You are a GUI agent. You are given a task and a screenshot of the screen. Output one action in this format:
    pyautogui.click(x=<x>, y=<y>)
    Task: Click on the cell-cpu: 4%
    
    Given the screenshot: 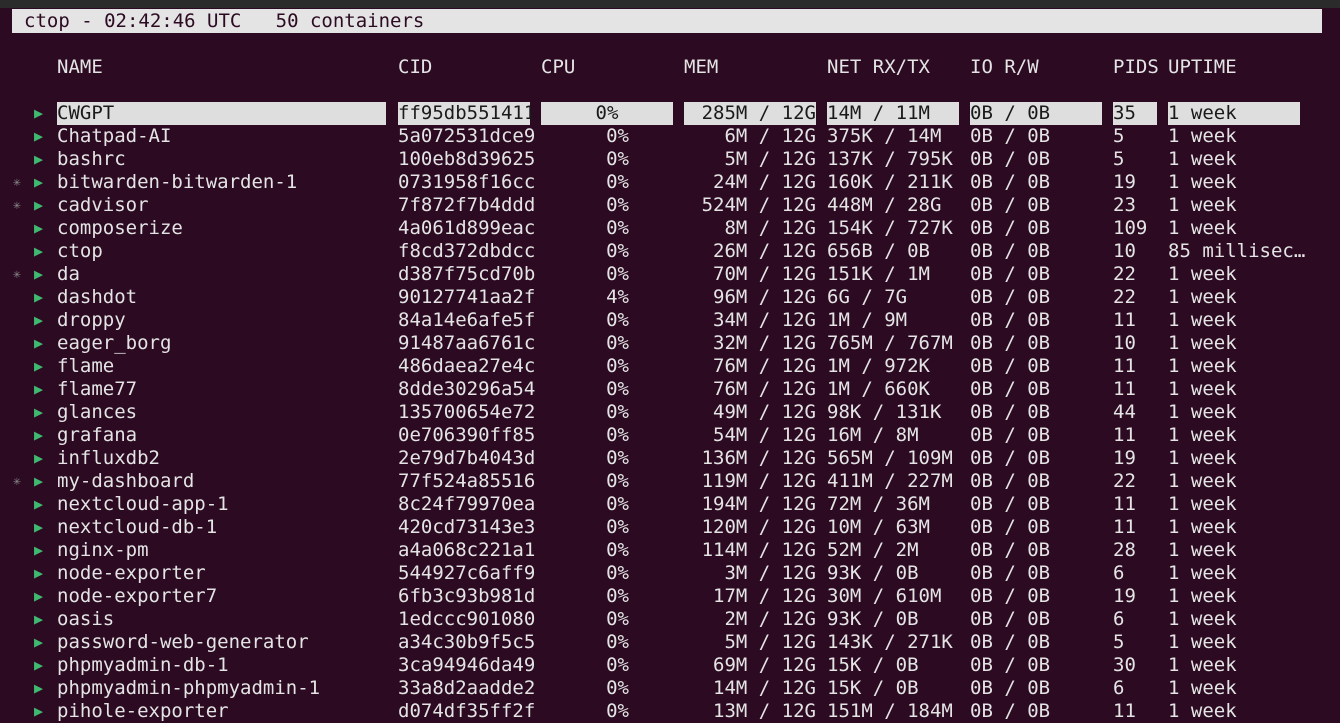 What is the action you would take?
    pyautogui.click(x=617, y=297)
    